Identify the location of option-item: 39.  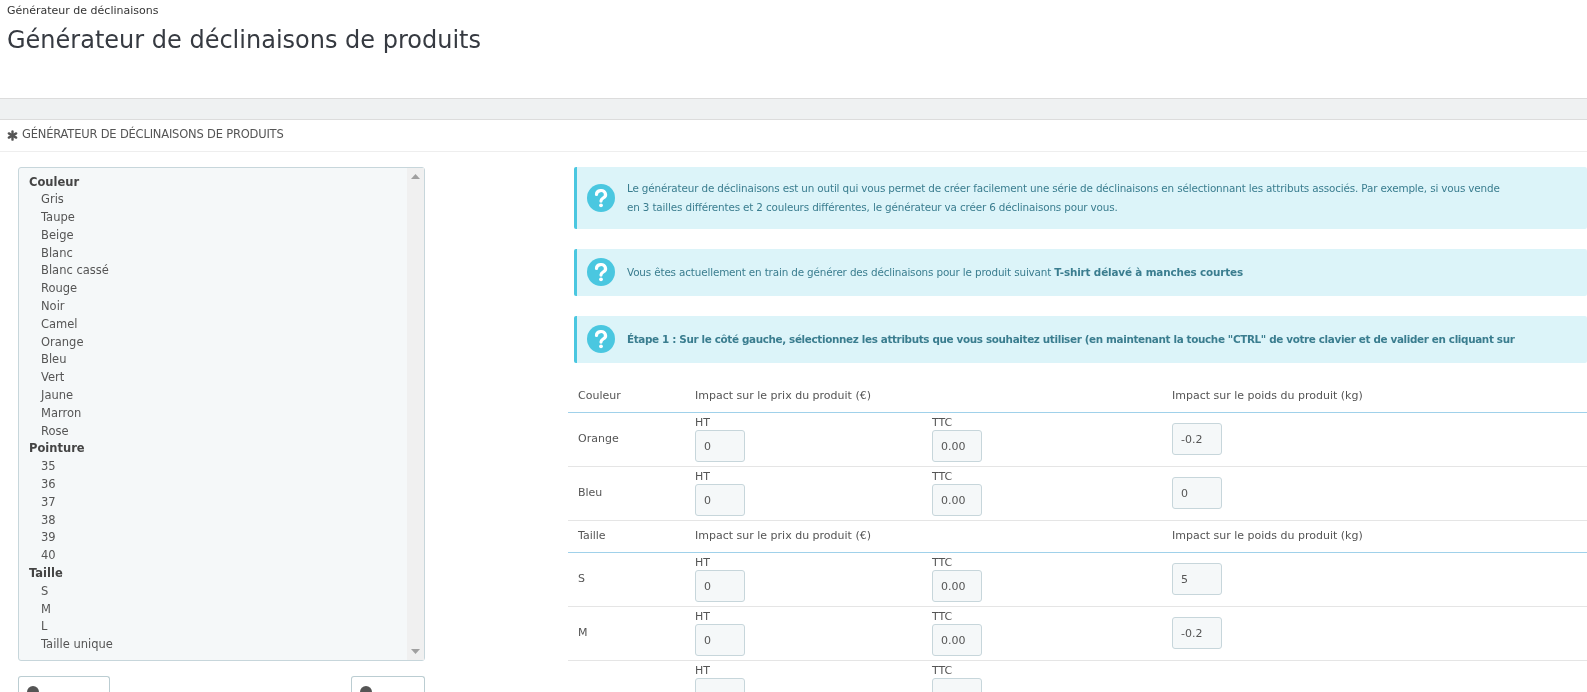
(218, 538).